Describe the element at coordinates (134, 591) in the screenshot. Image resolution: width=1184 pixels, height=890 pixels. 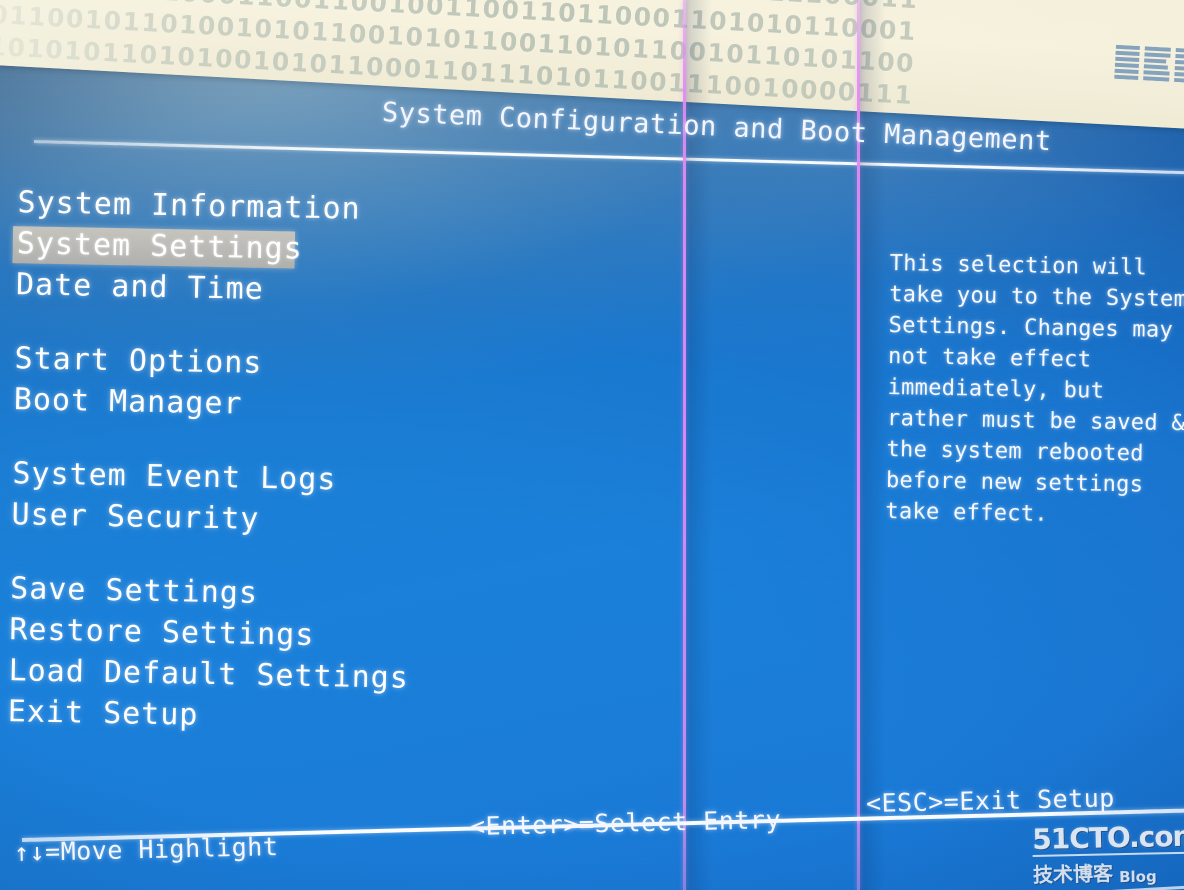
I see `menu-item-label: Save Settings` at that location.